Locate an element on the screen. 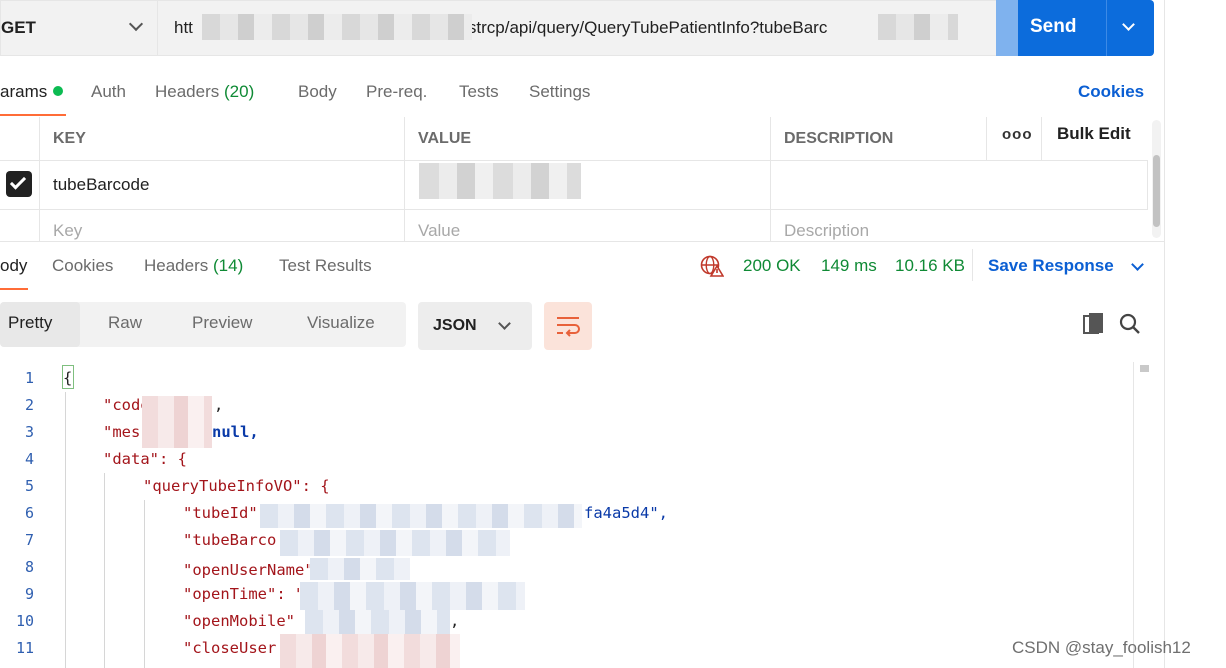 The height and width of the screenshot is (668, 1226). check-icon is located at coordinates (18, 181).